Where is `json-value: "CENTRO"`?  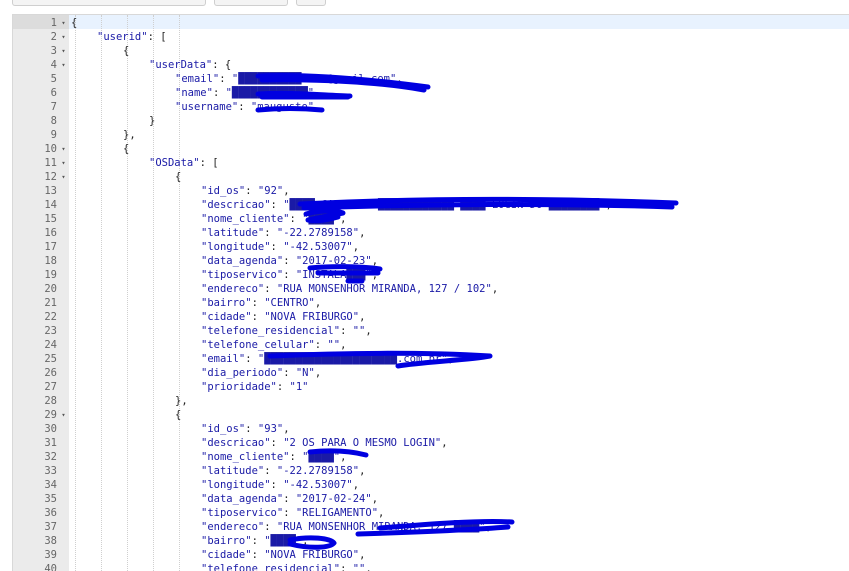
json-value: "CENTRO" is located at coordinates (289, 303).